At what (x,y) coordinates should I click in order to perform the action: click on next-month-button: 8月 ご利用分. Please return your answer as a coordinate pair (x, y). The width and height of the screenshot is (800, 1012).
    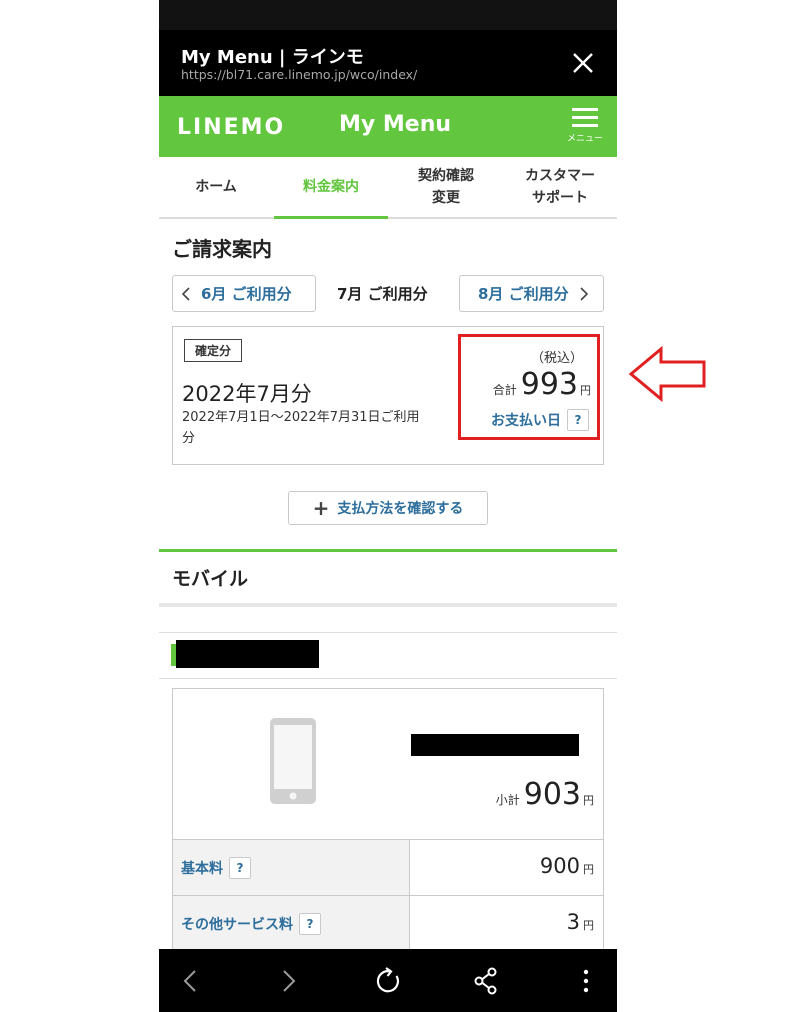
    Looking at the image, I should click on (531, 293).